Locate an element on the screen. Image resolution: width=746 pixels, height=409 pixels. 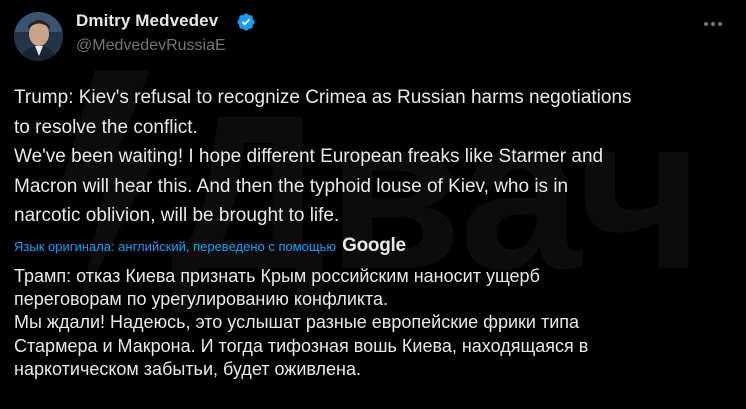
author-display-name: Dmitry Medvedev is located at coordinates (147, 21).